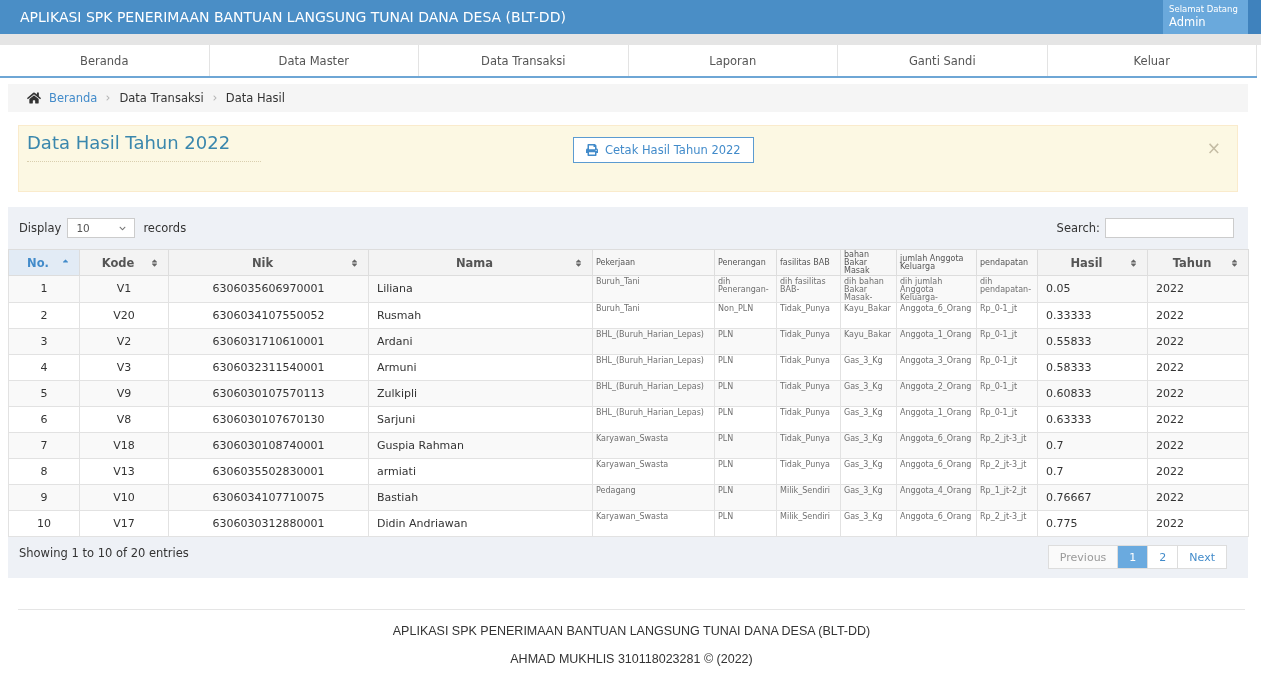 The height and width of the screenshot is (681, 1261). Describe the element at coordinates (108, 98) in the screenshot. I see `chevron-right-icon` at that location.